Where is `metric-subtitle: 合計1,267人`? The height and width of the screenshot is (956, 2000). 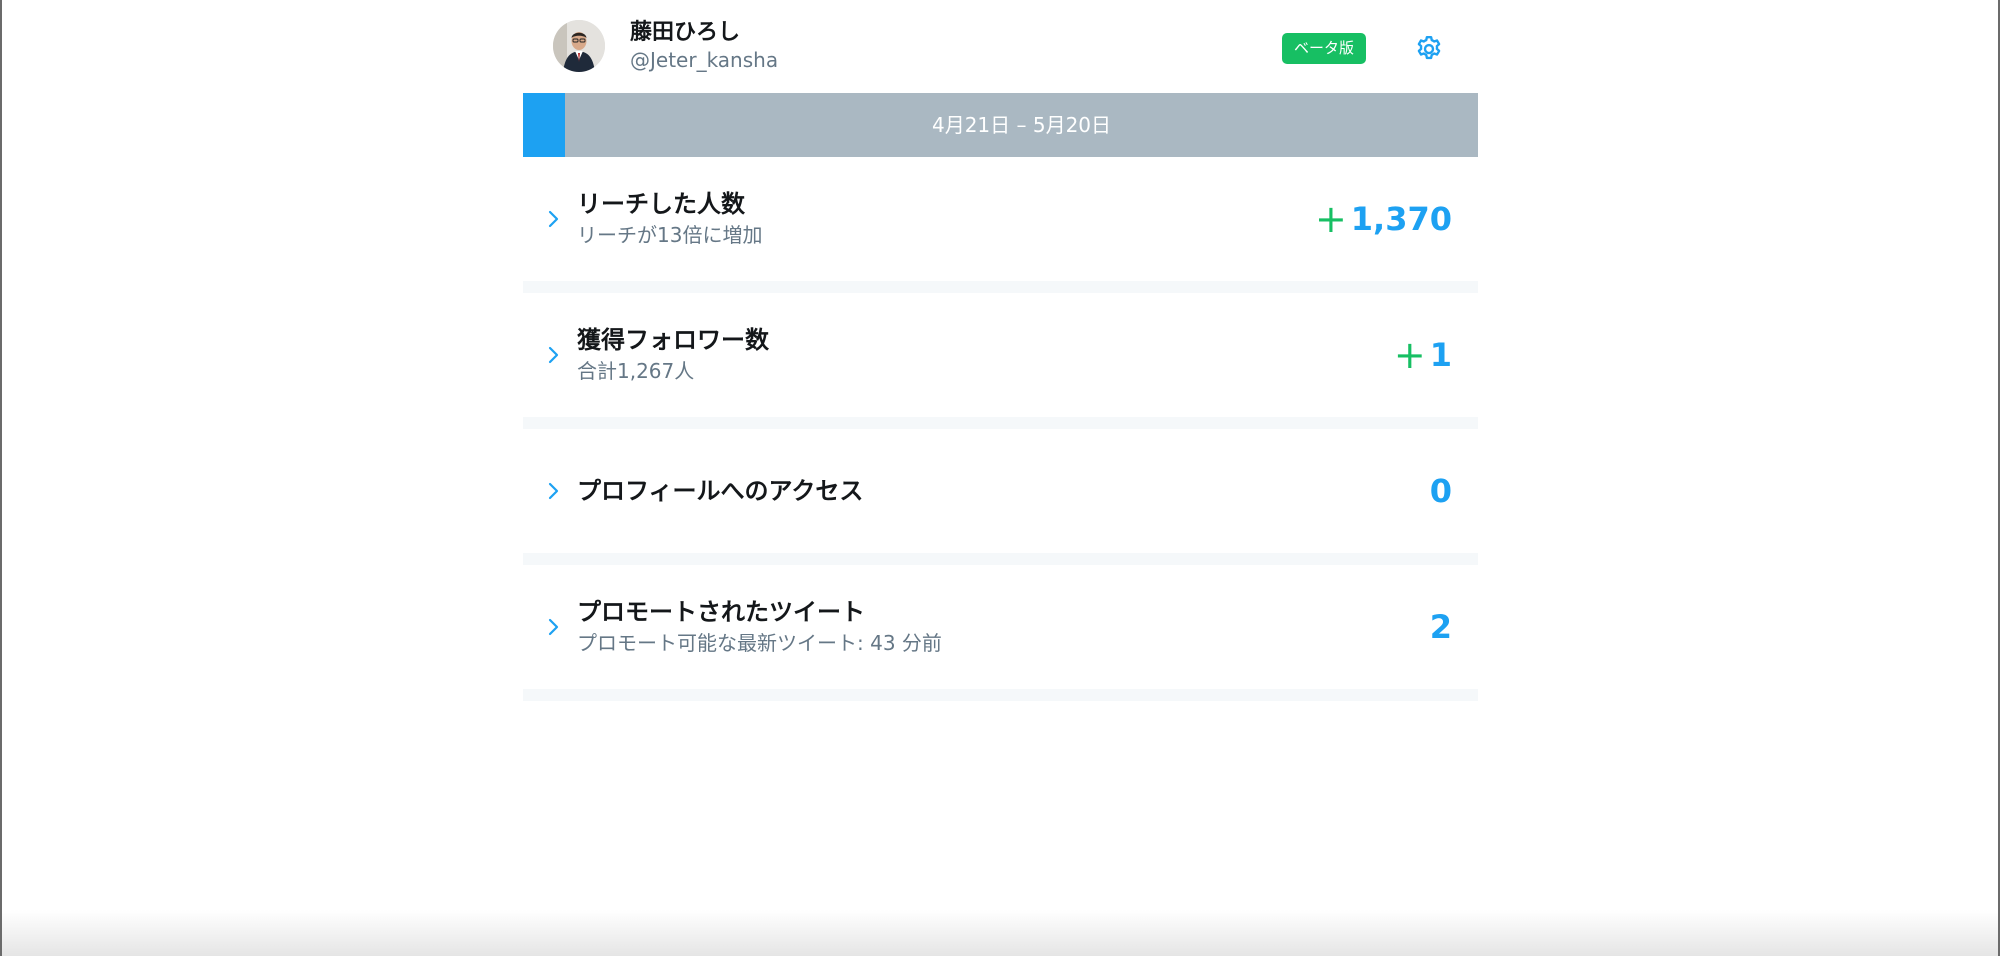 metric-subtitle: 合計1,267人 is located at coordinates (636, 371).